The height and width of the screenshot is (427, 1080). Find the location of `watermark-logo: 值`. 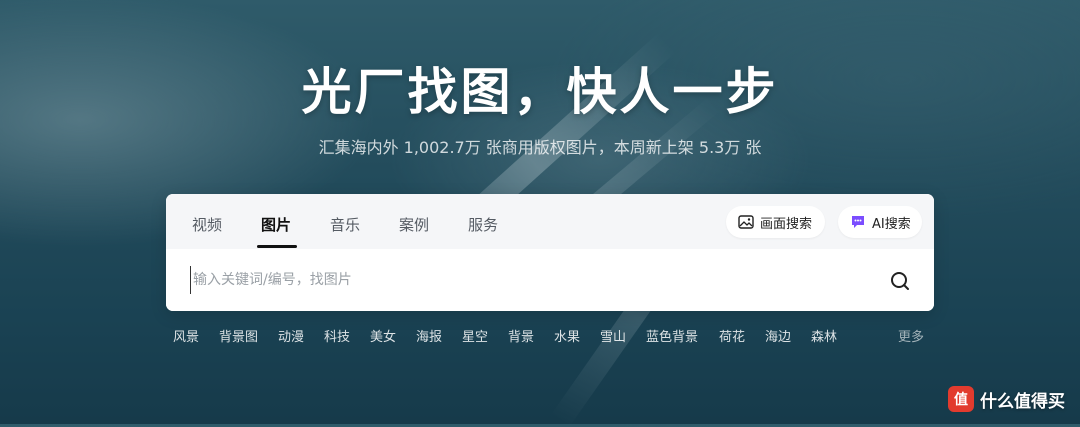

watermark-logo: 值 is located at coordinates (961, 399).